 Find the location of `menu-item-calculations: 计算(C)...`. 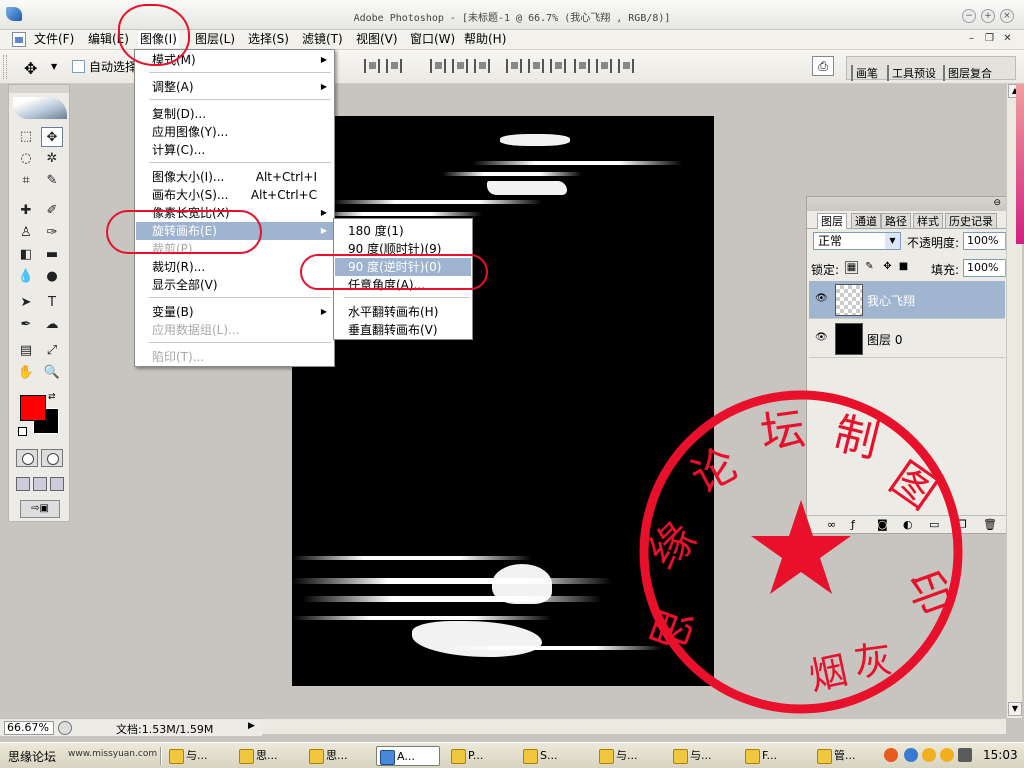

menu-item-calculations: 计算(C)... is located at coordinates (234, 150).